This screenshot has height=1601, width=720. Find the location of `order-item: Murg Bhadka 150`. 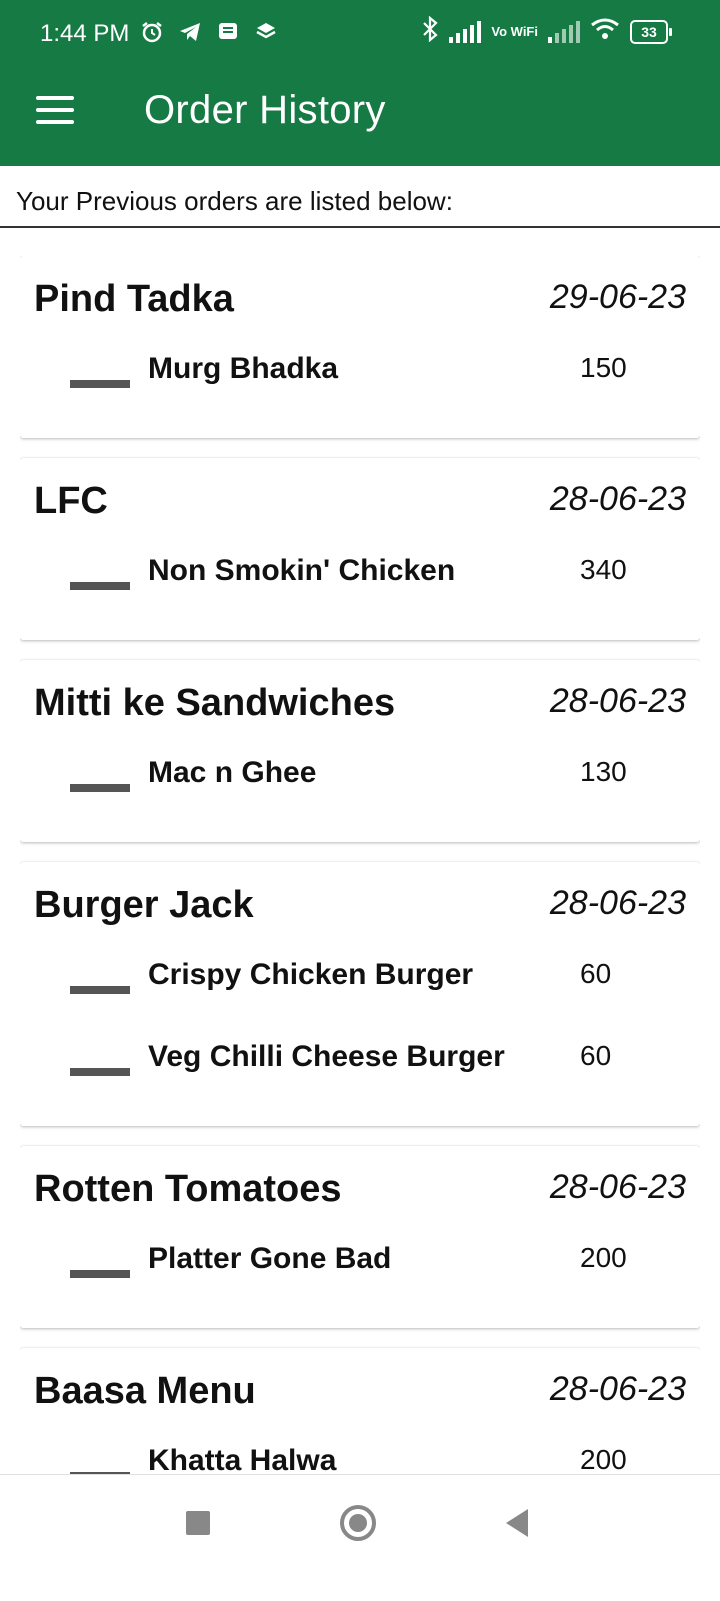

order-item: Murg Bhadka 150 is located at coordinates (360, 387).